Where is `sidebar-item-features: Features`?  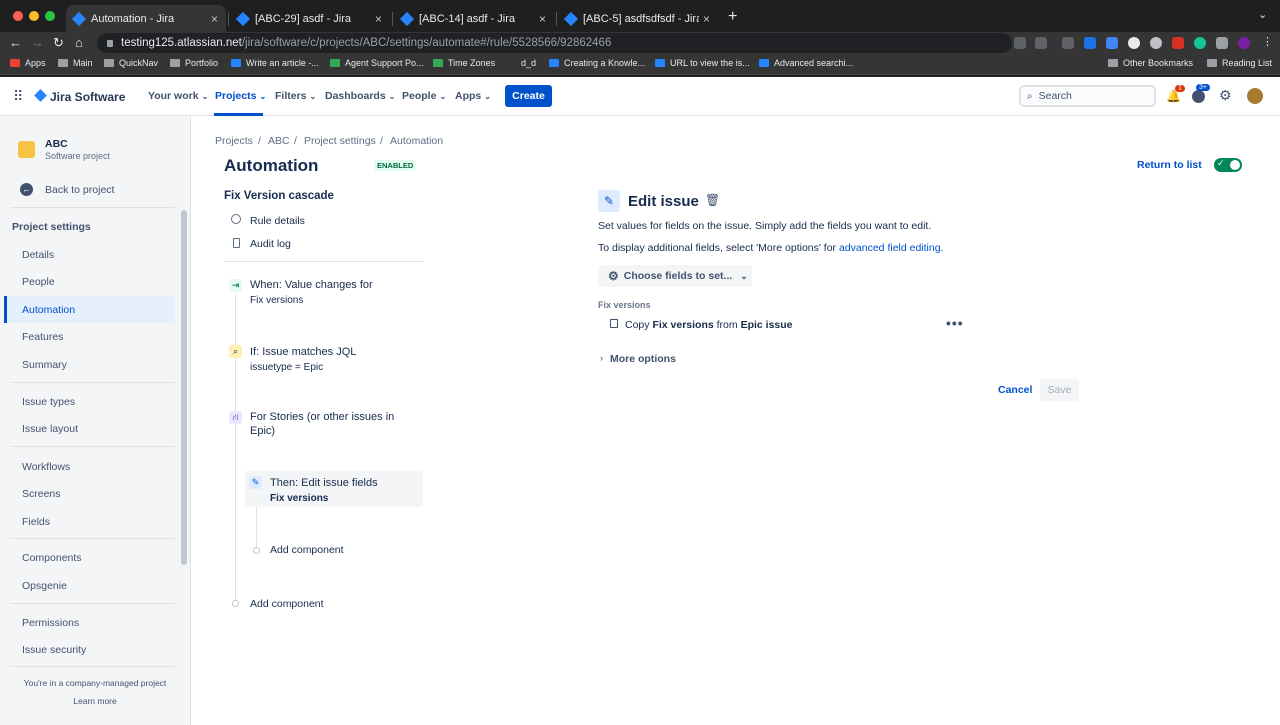
sidebar-item-features: Features is located at coordinates (42, 337).